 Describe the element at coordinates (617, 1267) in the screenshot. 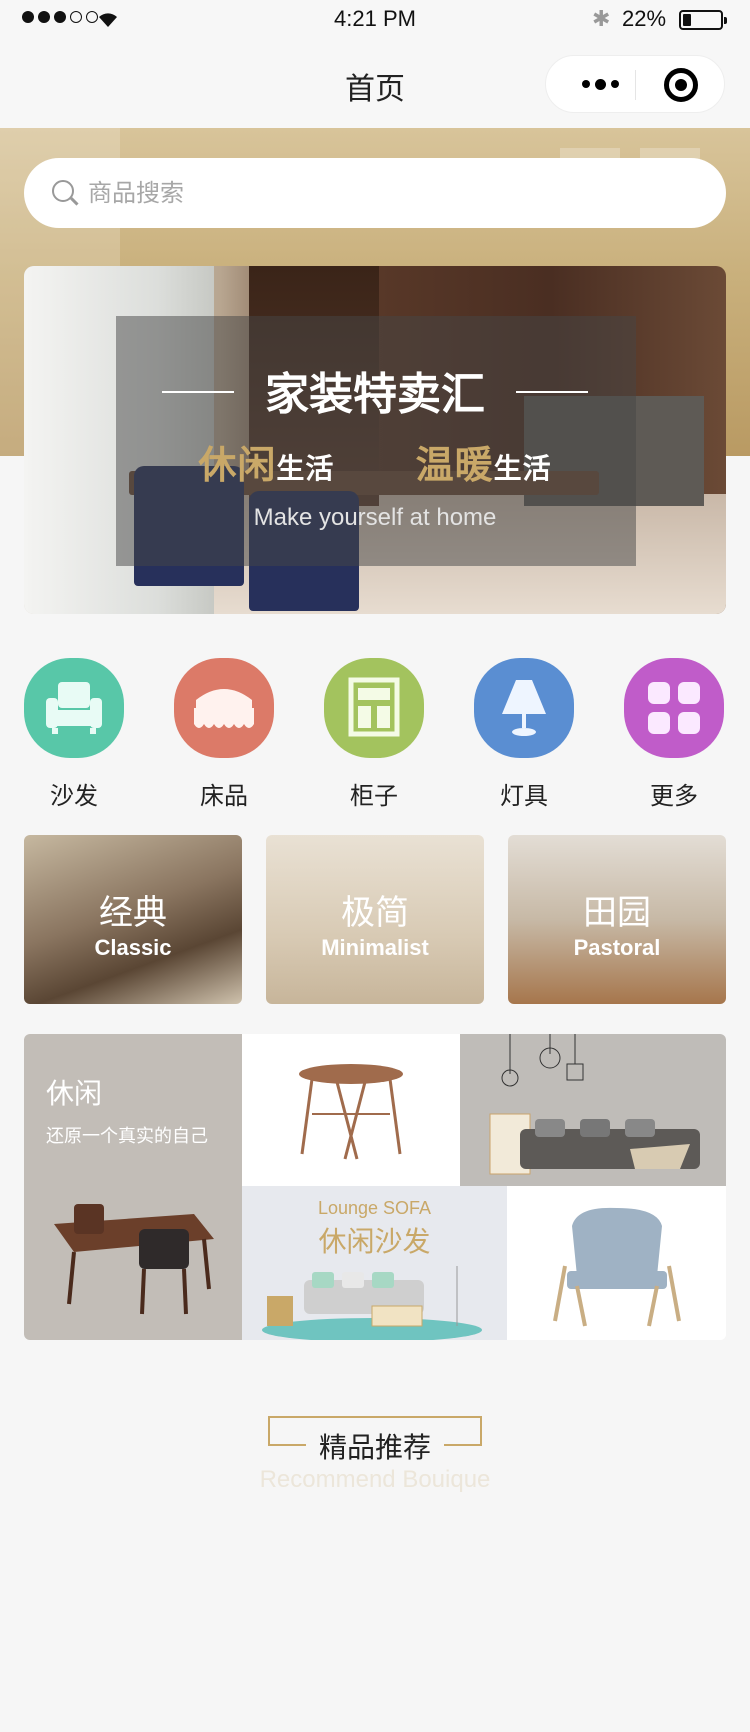

I see `armchair-image` at that location.